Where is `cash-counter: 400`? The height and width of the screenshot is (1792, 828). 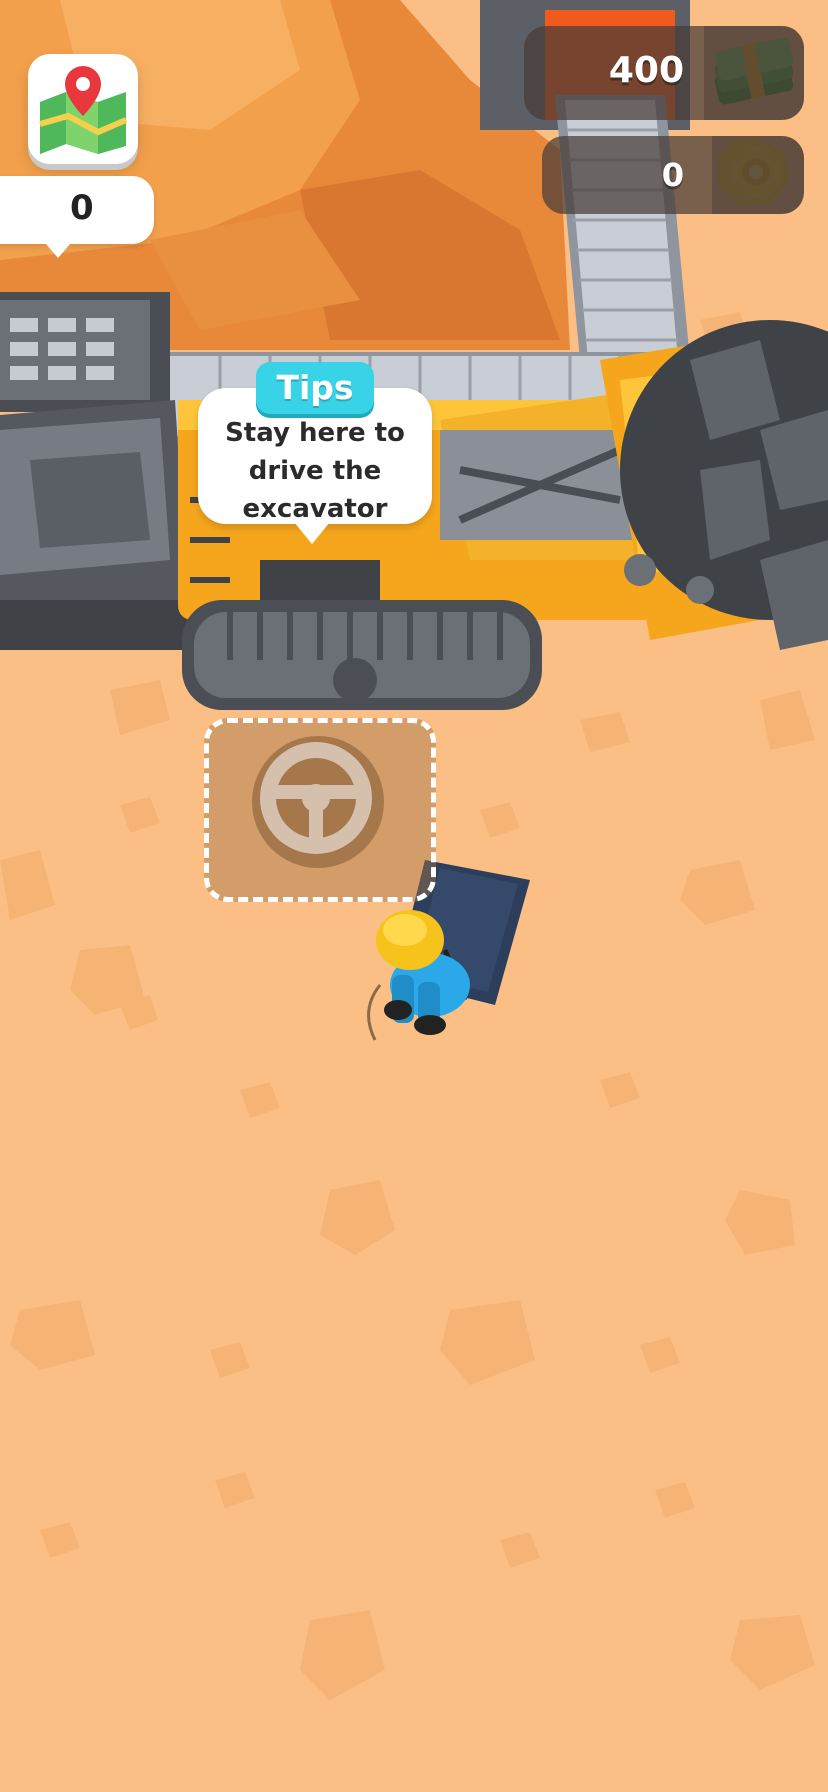 cash-counter: 400 is located at coordinates (664, 73).